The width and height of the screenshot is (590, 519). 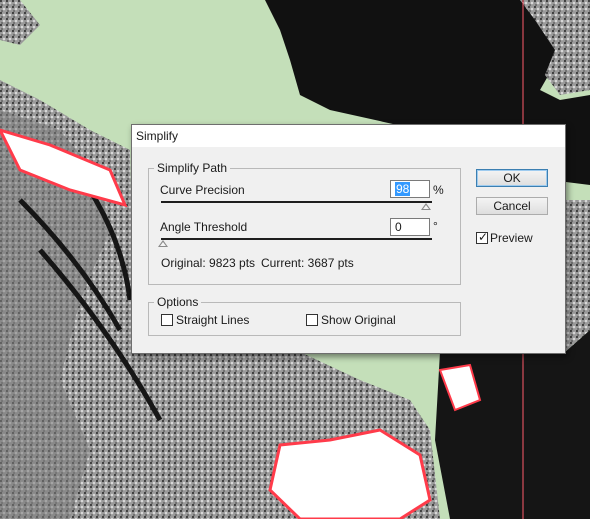 I want to click on straight-lines-label: Straight Lines, so click(x=212, y=320).